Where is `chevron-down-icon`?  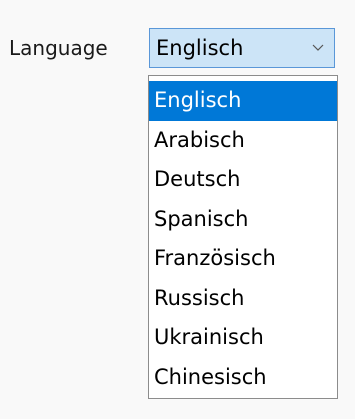
chevron-down-icon is located at coordinates (318, 47).